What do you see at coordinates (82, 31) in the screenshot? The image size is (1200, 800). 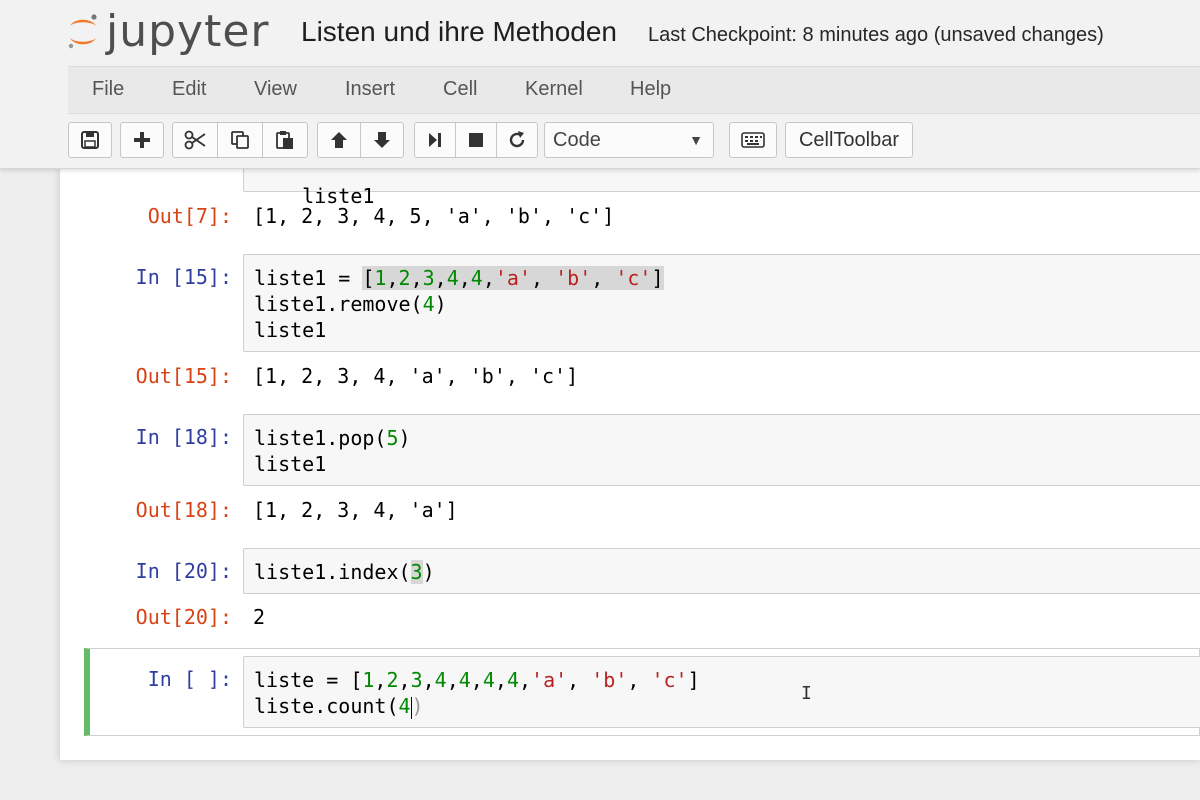 I see `jupyter-logo-icon` at bounding box center [82, 31].